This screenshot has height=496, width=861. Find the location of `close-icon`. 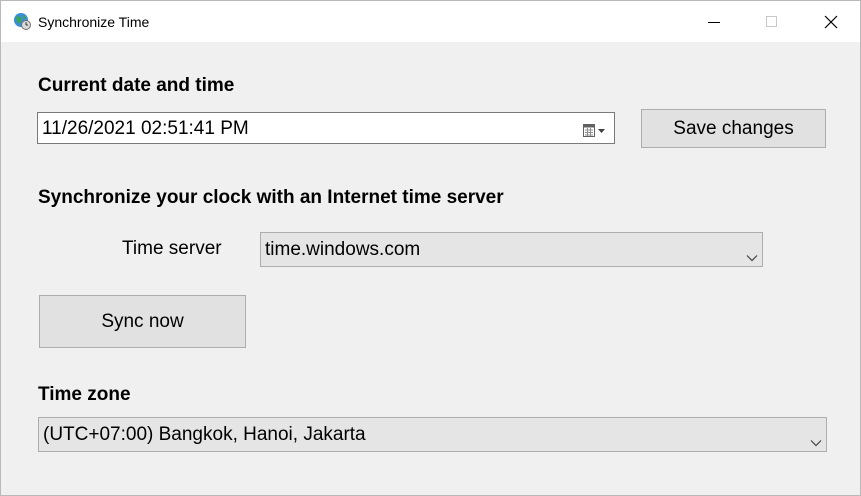

close-icon is located at coordinates (831, 22).